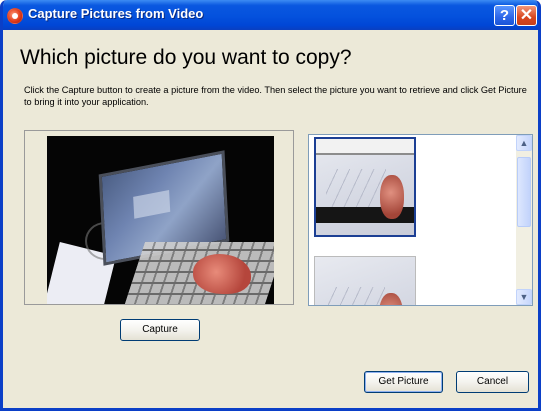  I want to click on title-bar: Capture Pictures from Video ? ✕, so click(270, 15).